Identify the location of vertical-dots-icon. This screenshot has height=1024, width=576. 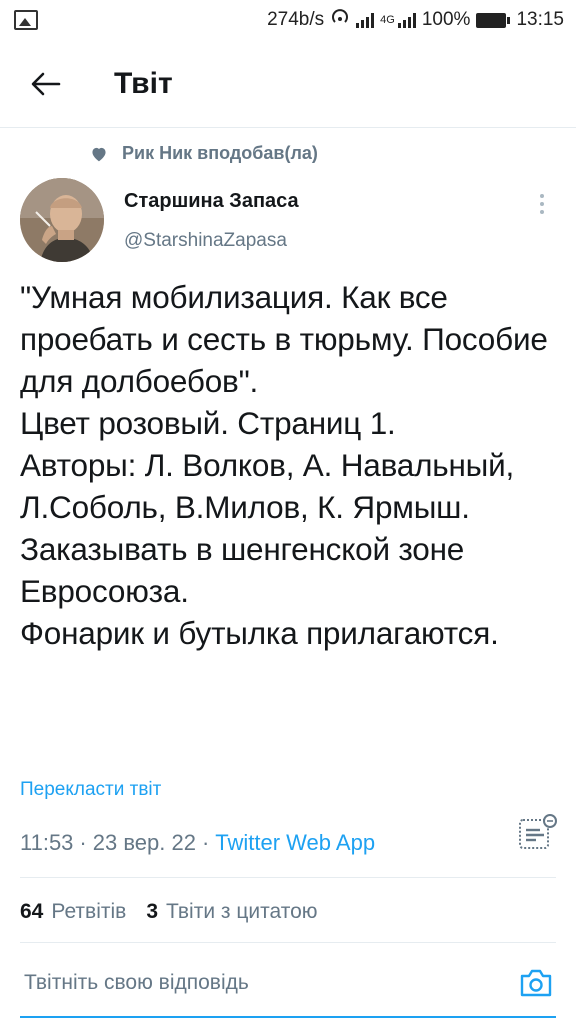
(542, 196).